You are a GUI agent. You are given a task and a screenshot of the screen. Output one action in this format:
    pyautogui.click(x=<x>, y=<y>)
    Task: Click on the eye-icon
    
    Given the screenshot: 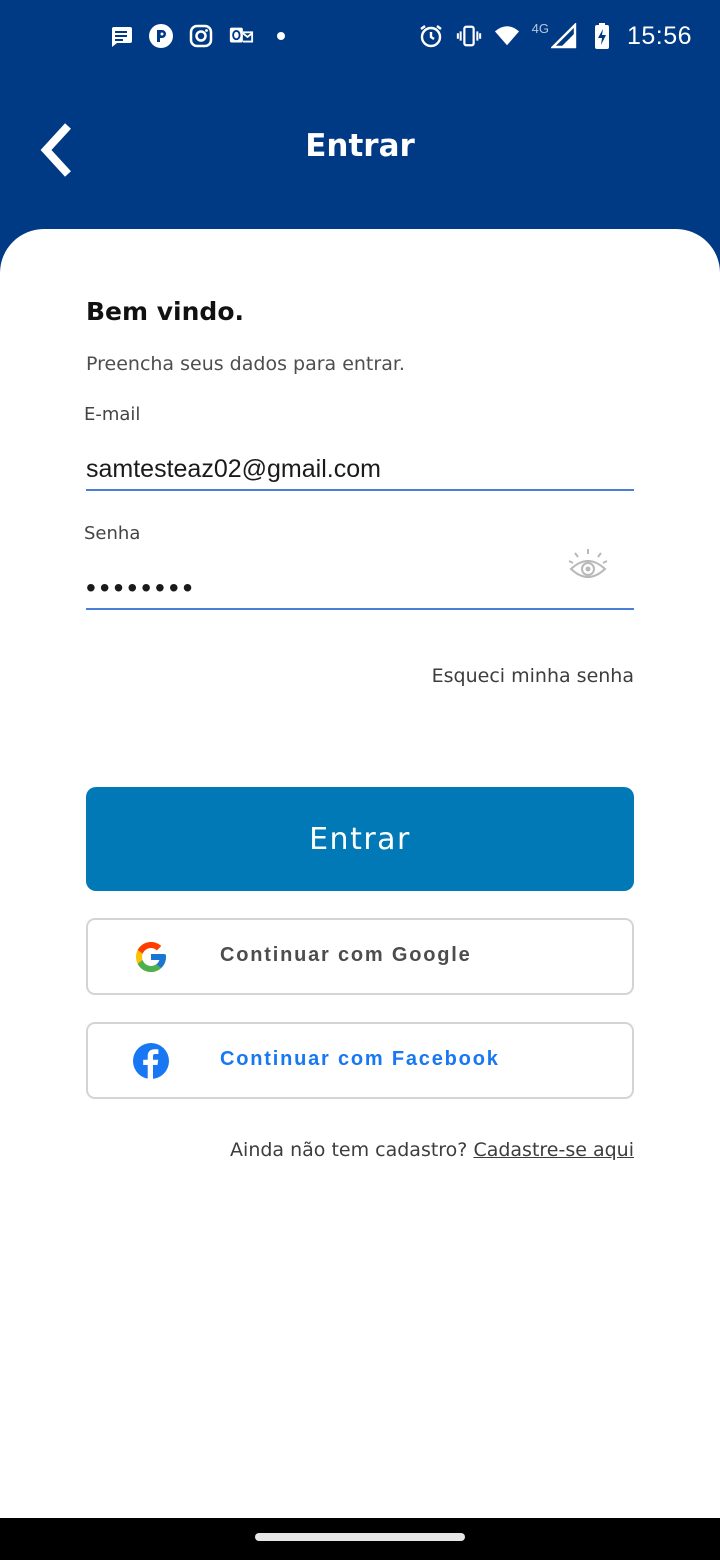 What is the action you would take?
    pyautogui.click(x=588, y=563)
    